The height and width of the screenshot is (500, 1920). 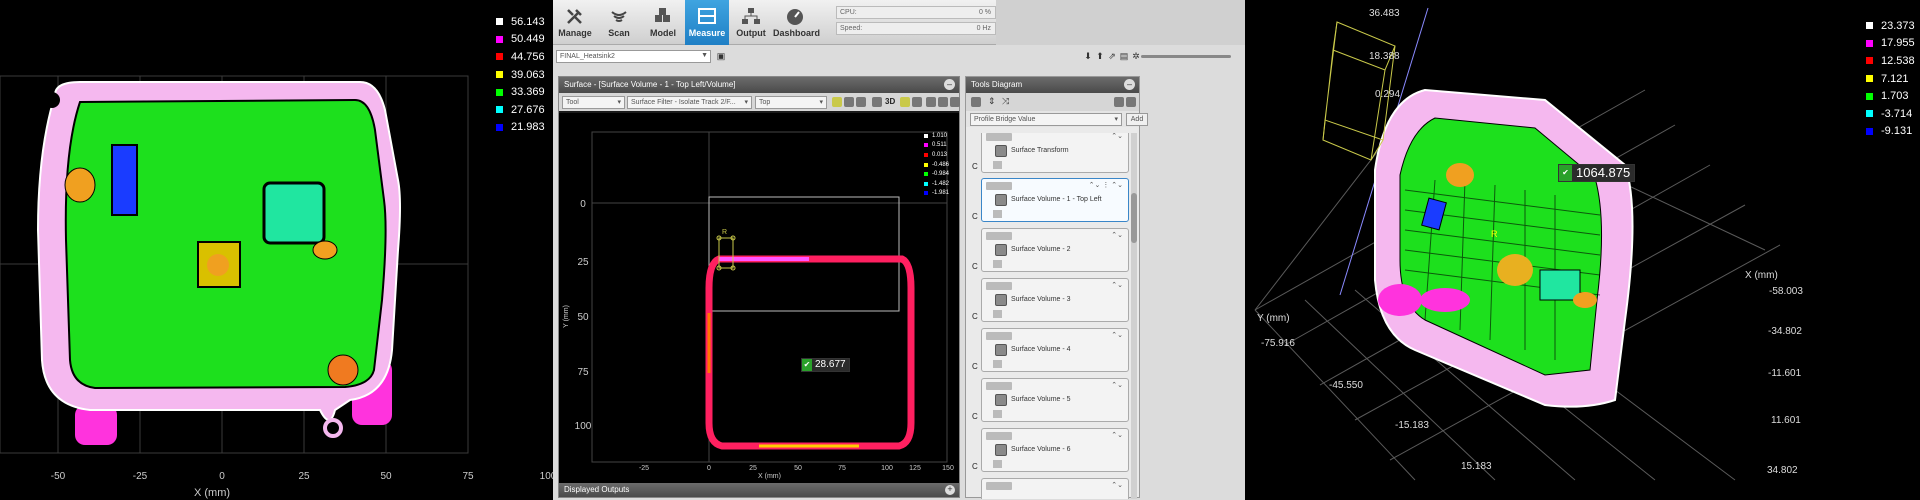 I want to click on x-tick-label: 0, so click(x=222, y=476).